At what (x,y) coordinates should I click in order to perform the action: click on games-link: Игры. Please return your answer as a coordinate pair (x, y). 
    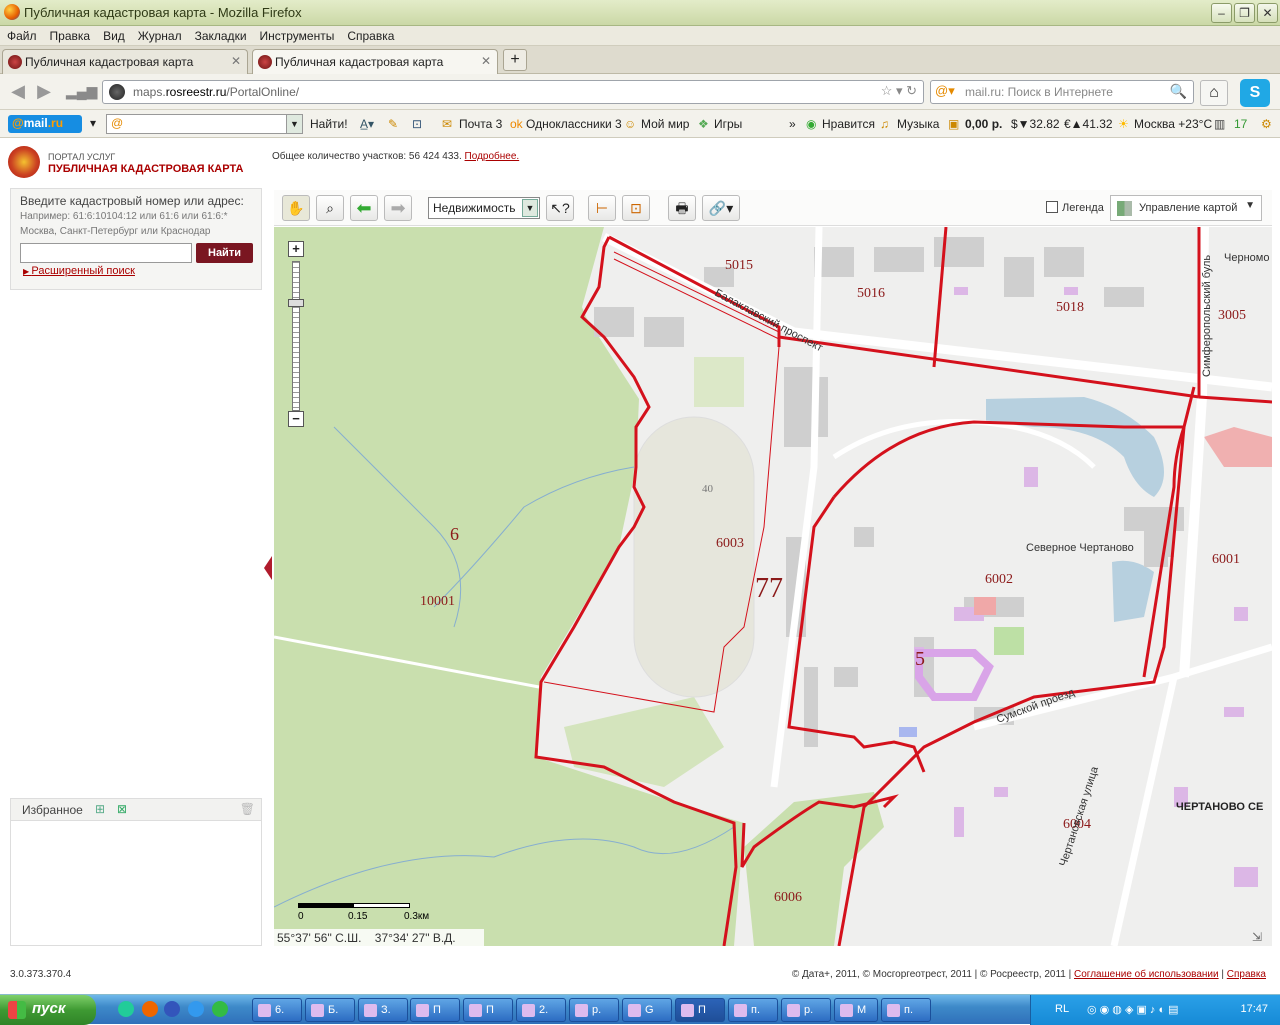
    Looking at the image, I should click on (728, 124).